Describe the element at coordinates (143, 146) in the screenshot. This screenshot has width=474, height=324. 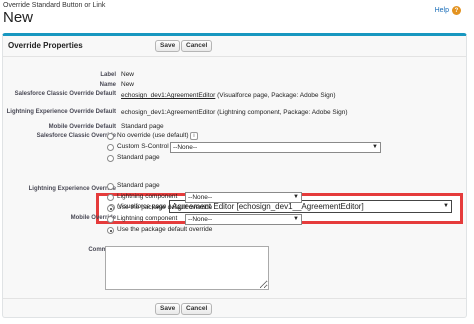
I see `s-control-label: Custom S-Control` at that location.